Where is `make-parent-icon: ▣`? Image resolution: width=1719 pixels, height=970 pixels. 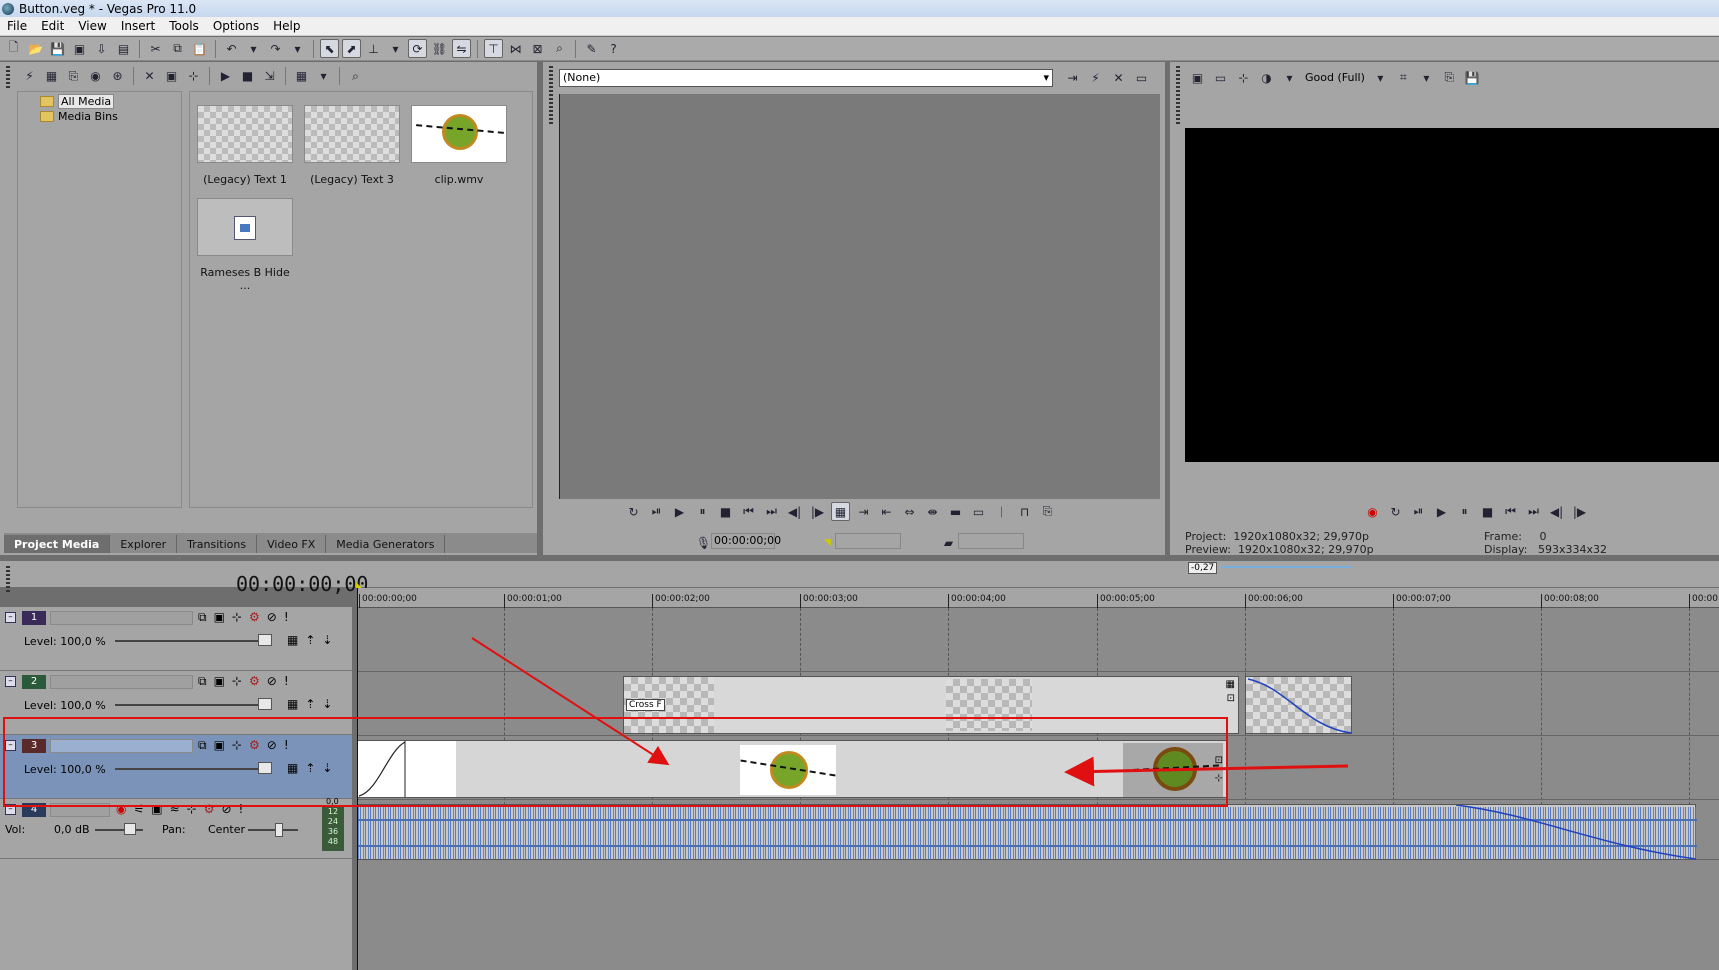 make-parent-icon: ▣ is located at coordinates (219, 617).